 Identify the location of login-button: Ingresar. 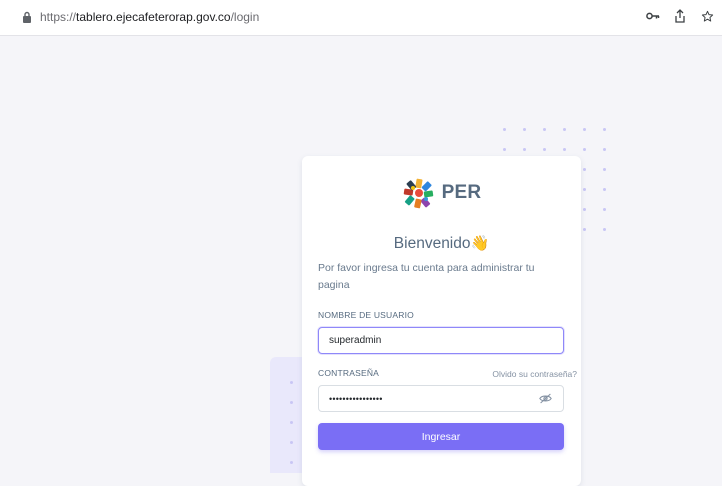
(441, 436).